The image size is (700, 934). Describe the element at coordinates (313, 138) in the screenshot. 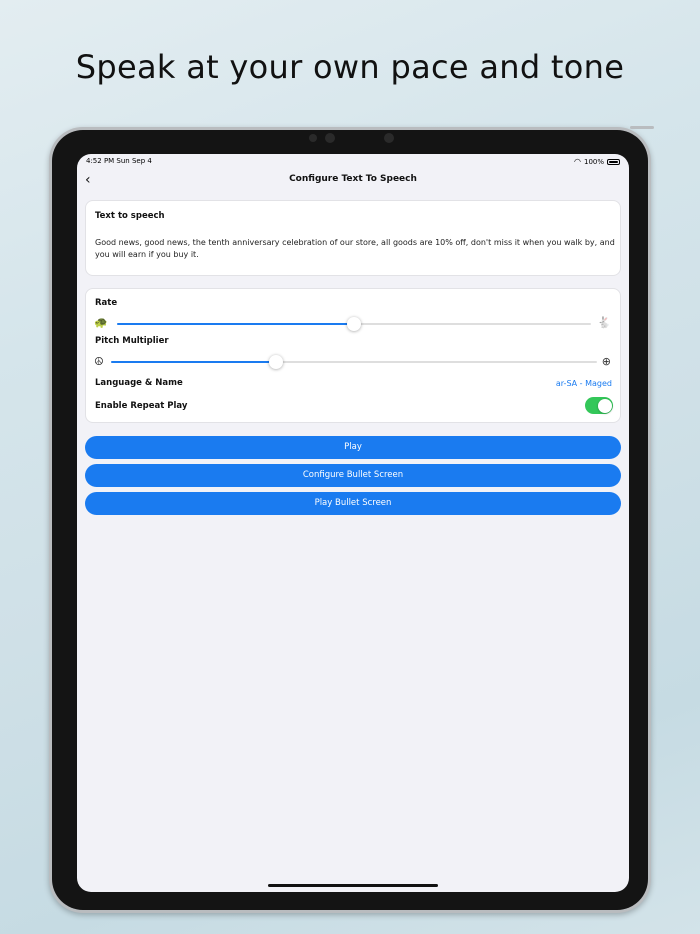

I see `camera-dot` at that location.